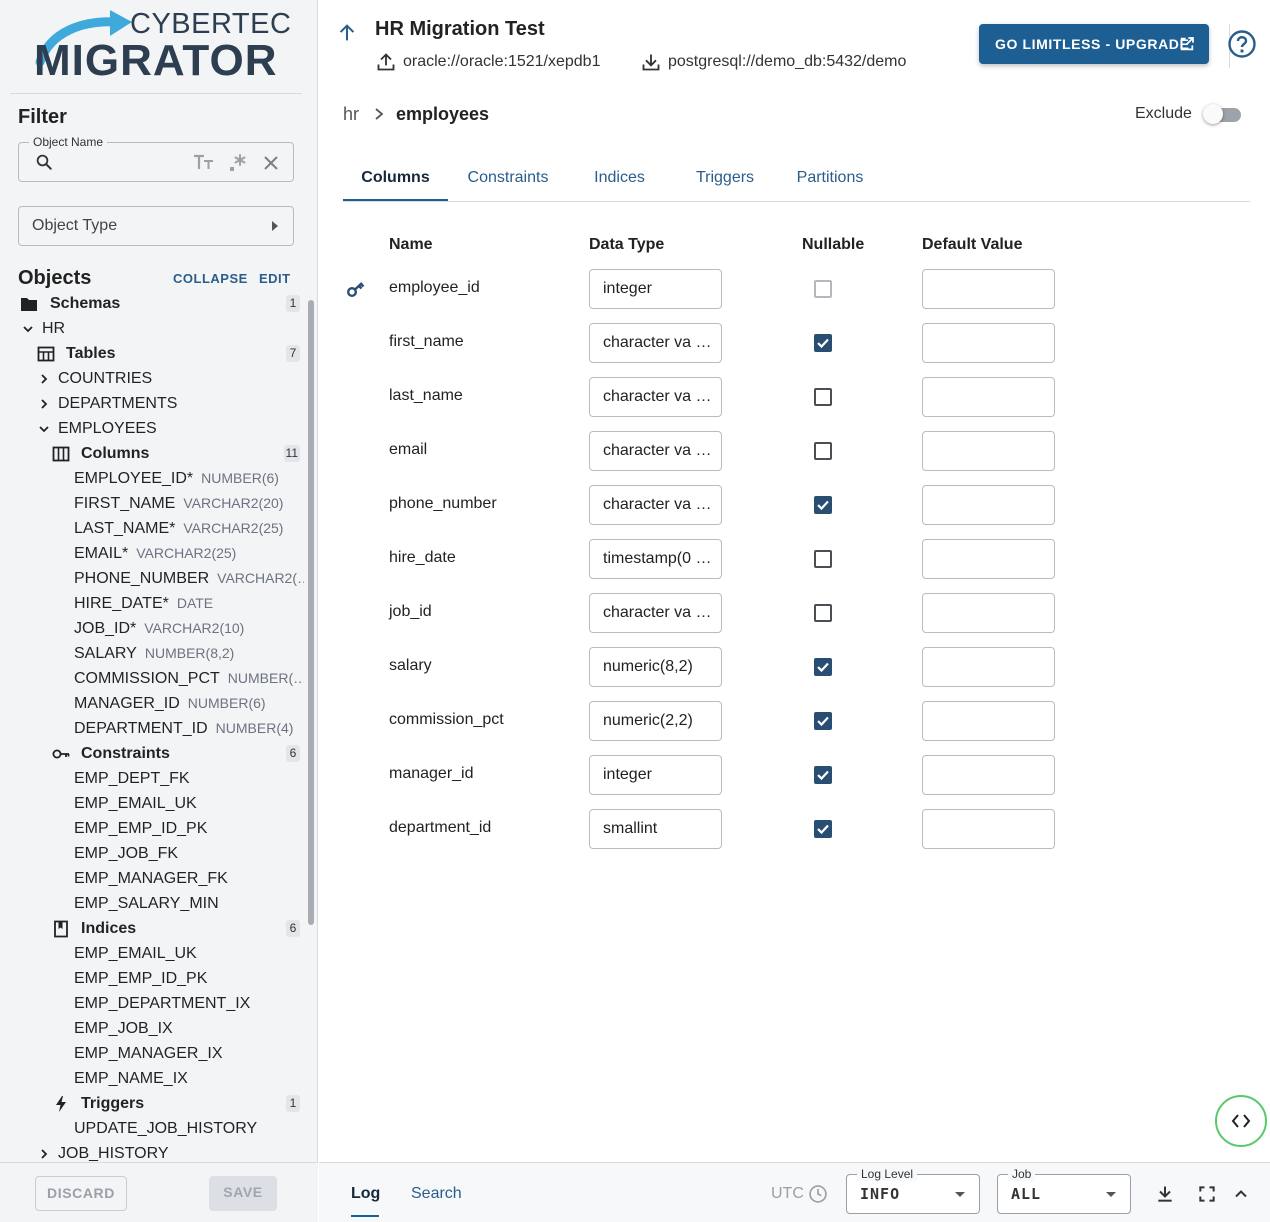  Describe the element at coordinates (1207, 1194) in the screenshot. I see `fullscreen-icon` at that location.